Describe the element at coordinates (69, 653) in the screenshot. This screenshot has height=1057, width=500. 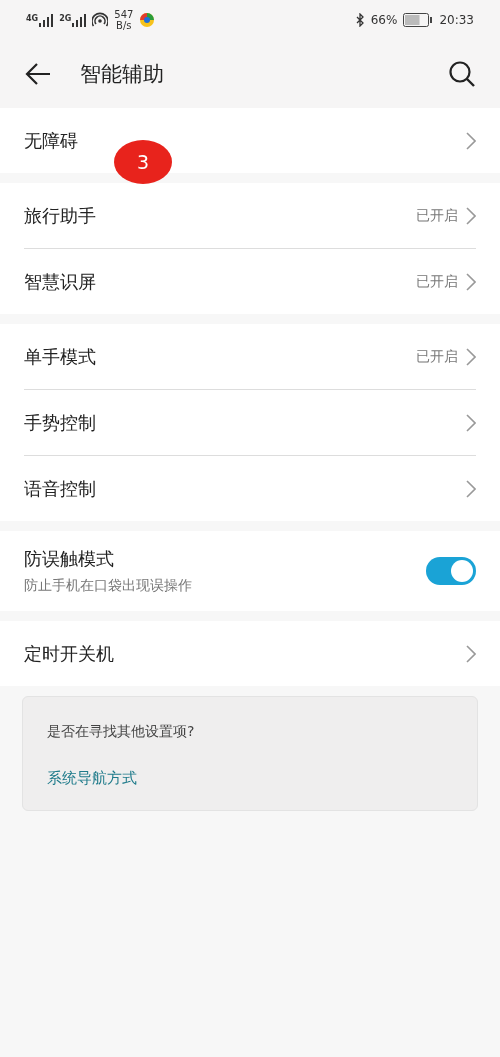
I see `row-label: 定时开关机` at that location.